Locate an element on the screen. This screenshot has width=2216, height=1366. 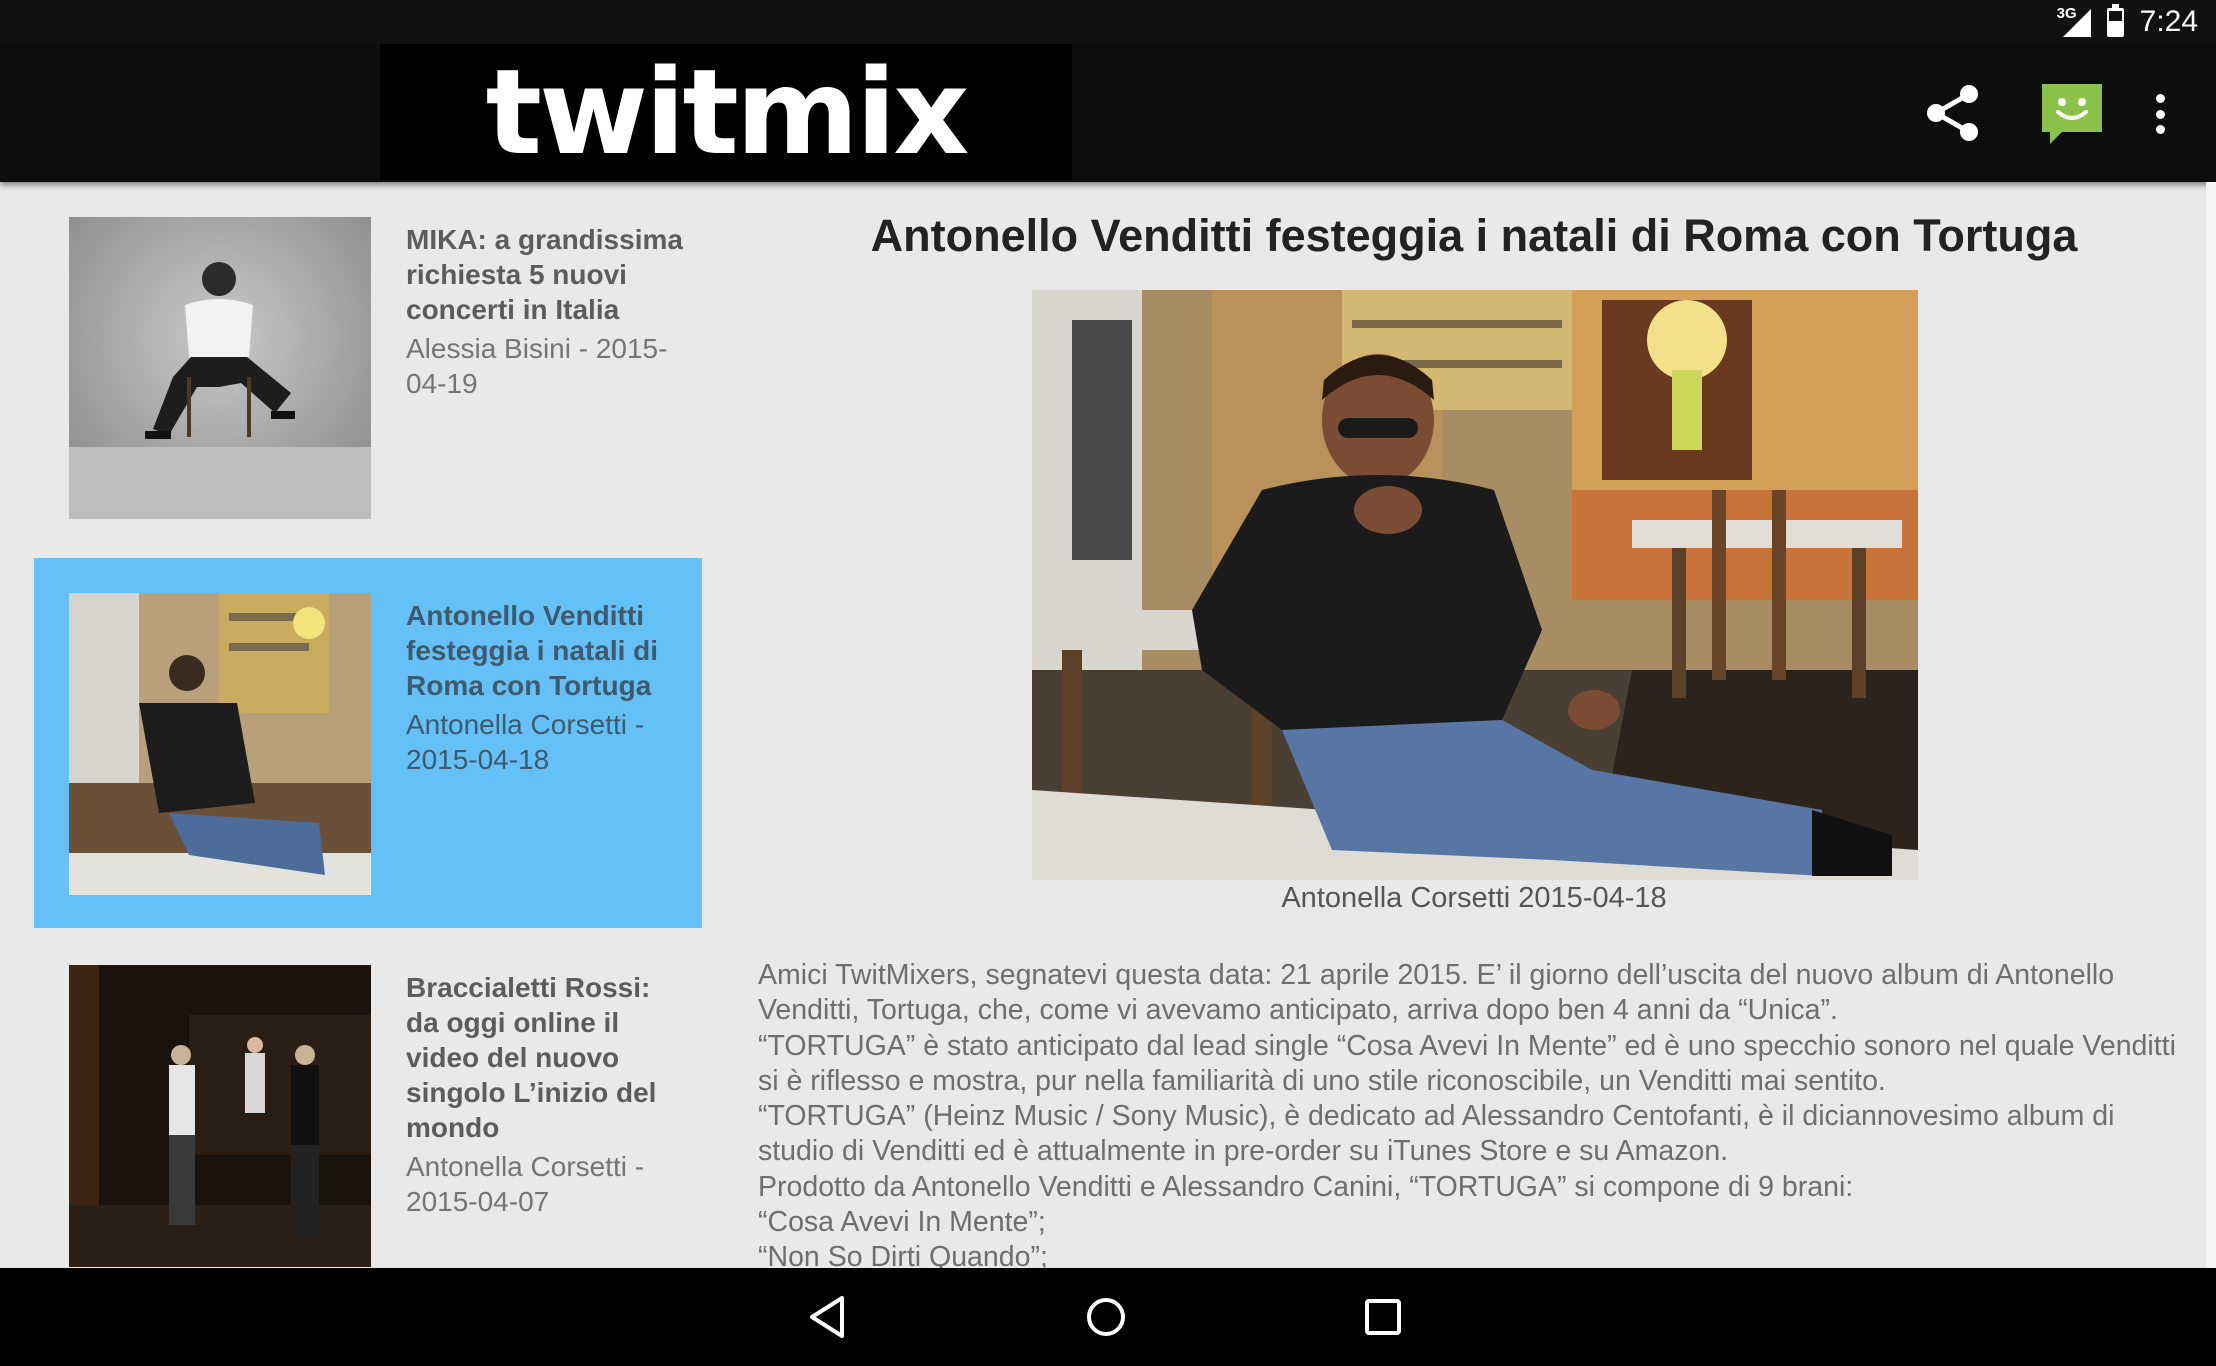
back-triangle-icon is located at coordinates (827, 1317).